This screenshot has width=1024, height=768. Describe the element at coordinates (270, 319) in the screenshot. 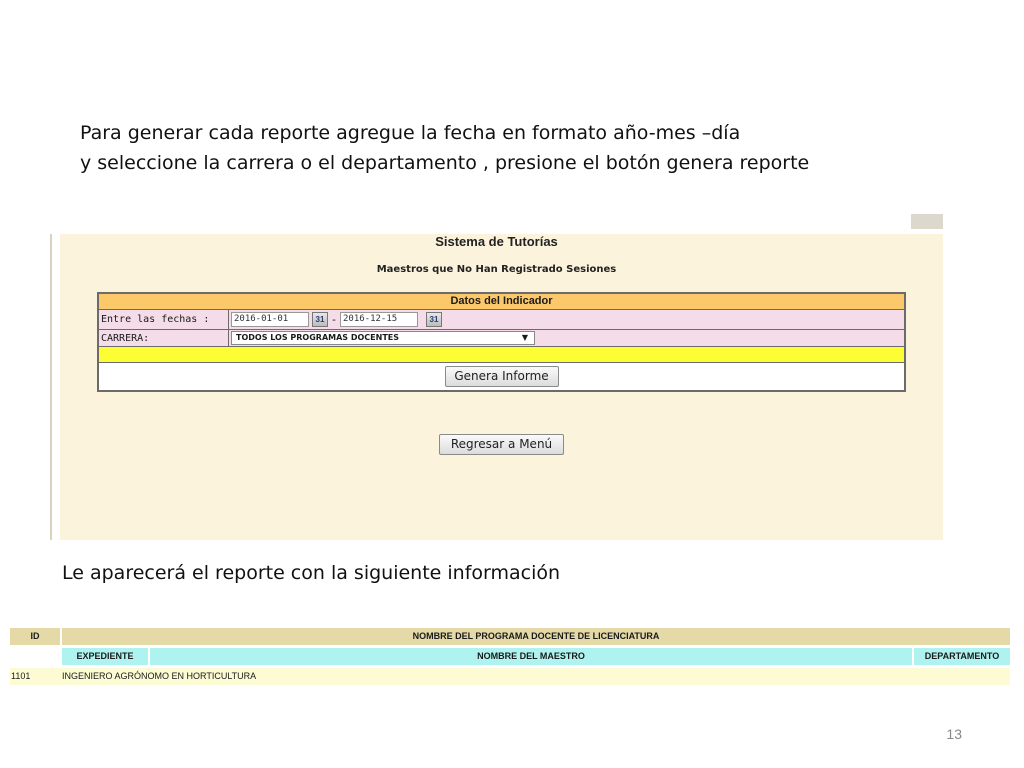

I see `date-from-input: 2016-01-01` at that location.